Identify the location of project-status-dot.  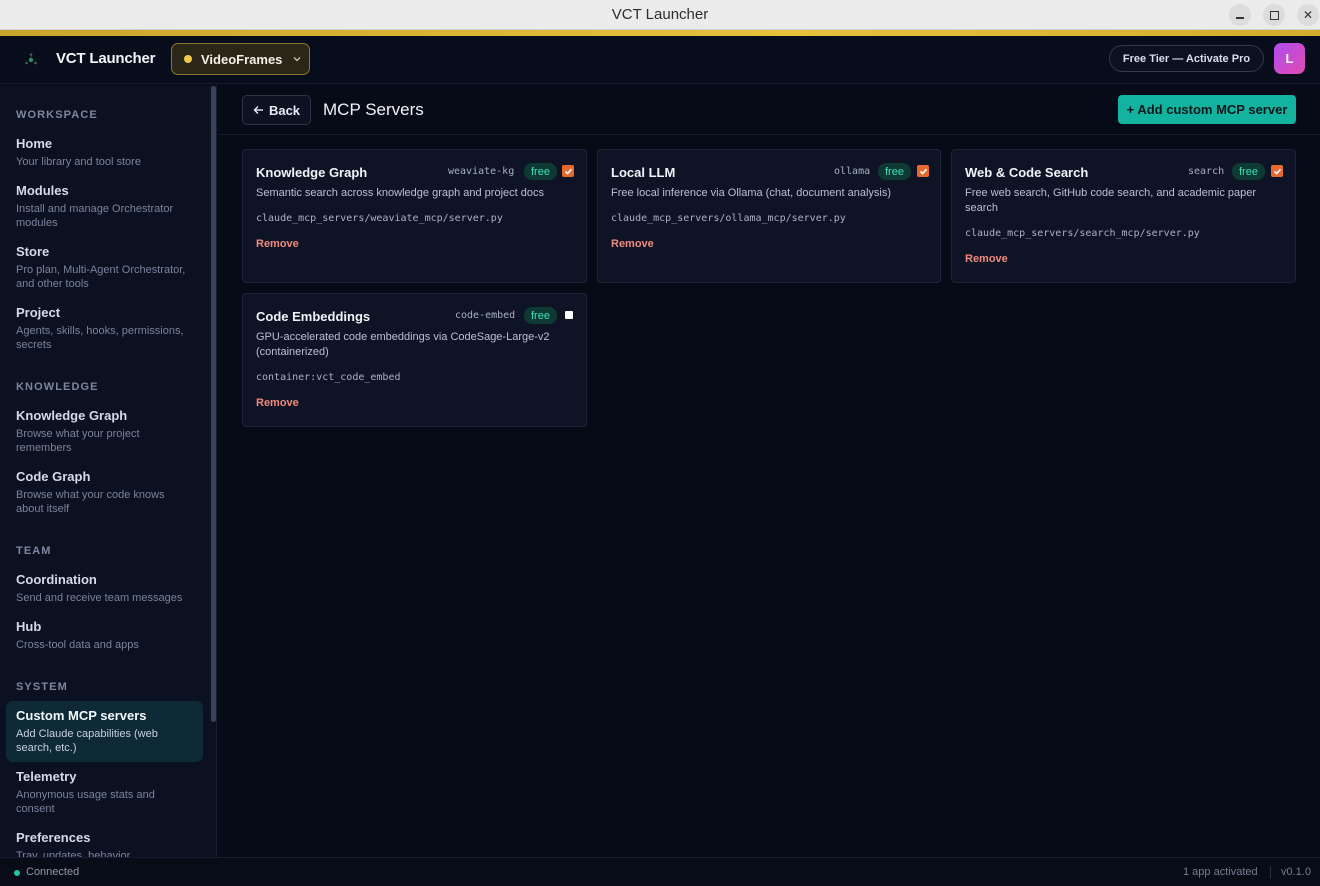
(188, 59).